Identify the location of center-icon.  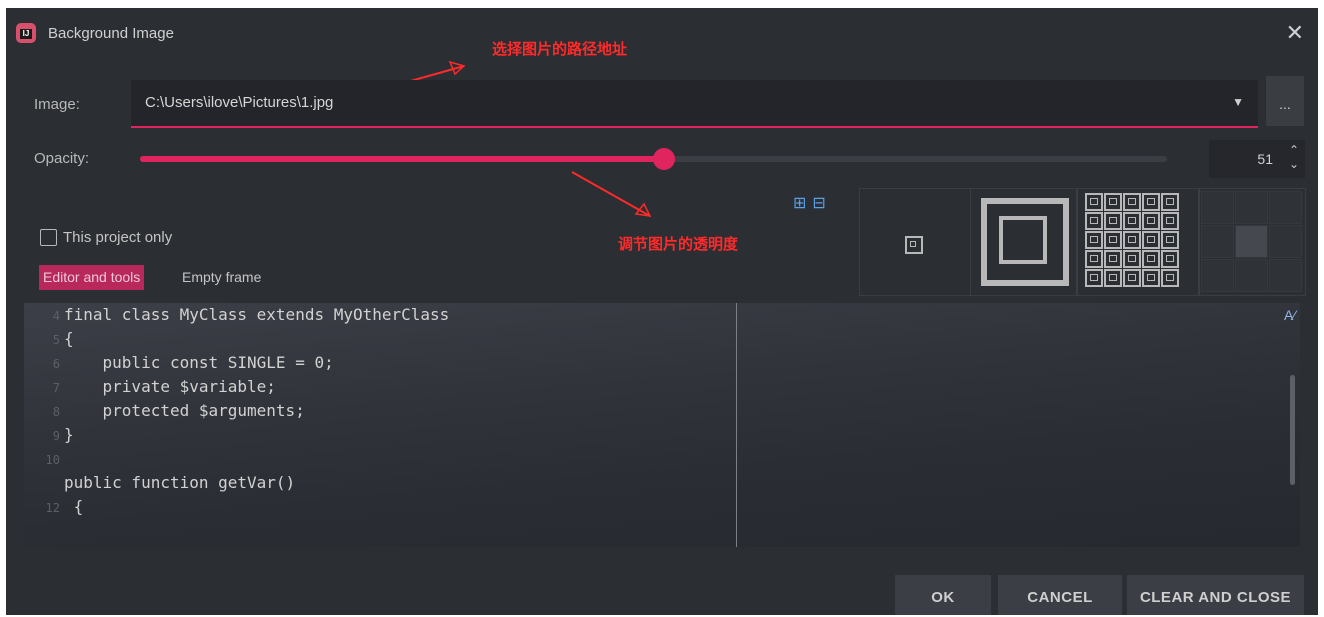
(914, 245).